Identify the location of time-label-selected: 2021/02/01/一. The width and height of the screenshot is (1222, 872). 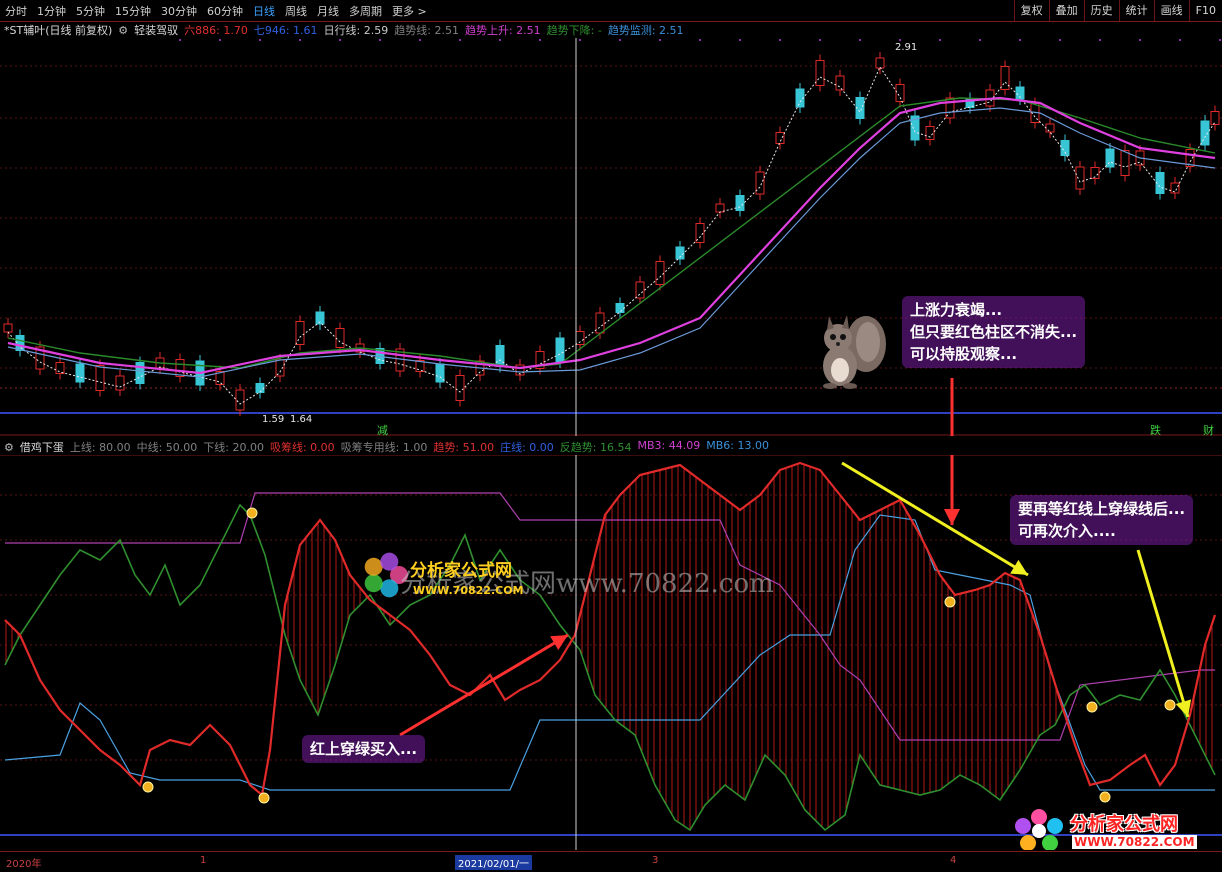
(494, 862).